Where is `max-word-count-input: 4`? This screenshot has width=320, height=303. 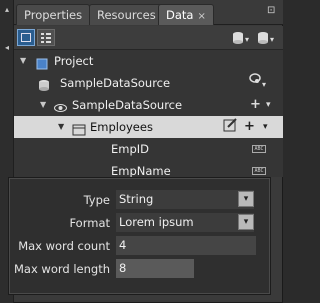
max-word-count-input: 4 is located at coordinates (186, 245).